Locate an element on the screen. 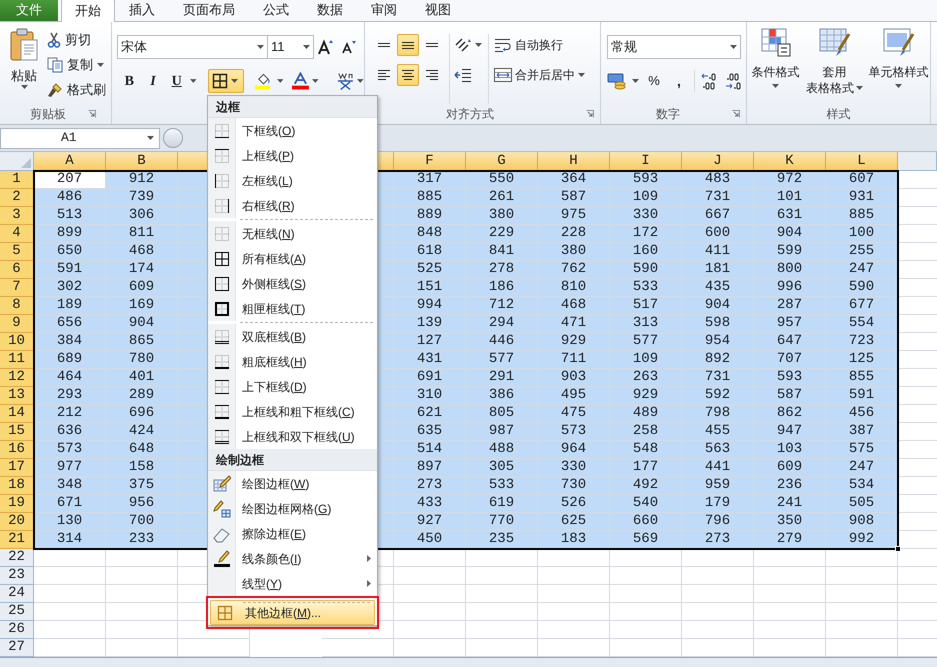 Image resolution: width=937 pixels, height=667 pixels. row-header: 19 is located at coordinates (17, 504).